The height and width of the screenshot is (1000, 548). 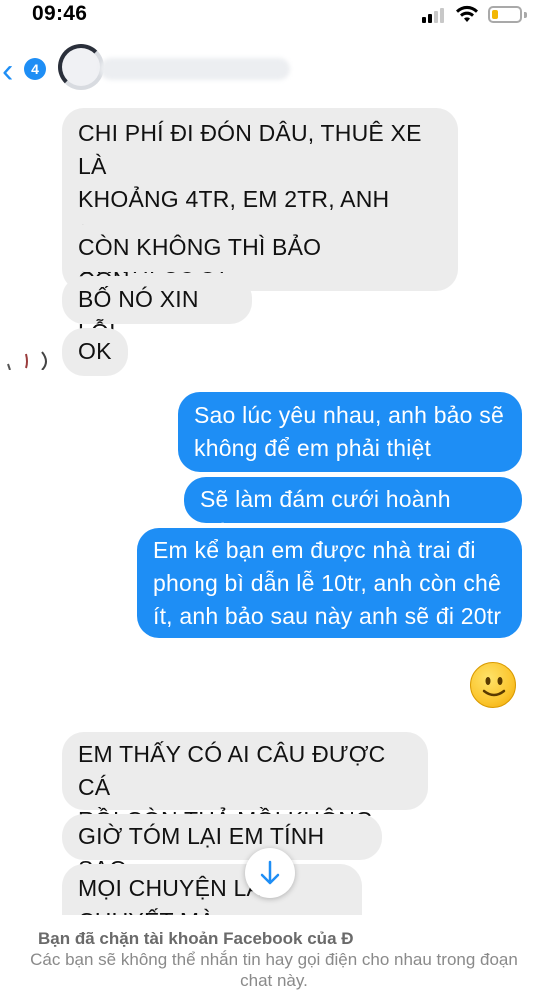 What do you see at coordinates (195, 69) in the screenshot?
I see `contact-name-redacted` at bounding box center [195, 69].